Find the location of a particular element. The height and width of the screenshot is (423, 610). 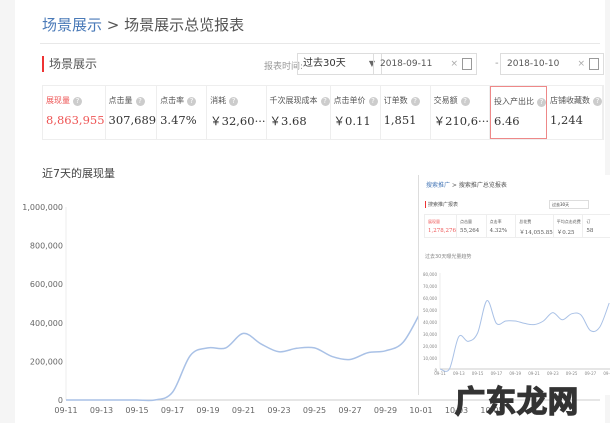

y-tick-label: 60,000 is located at coordinates (430, 298).